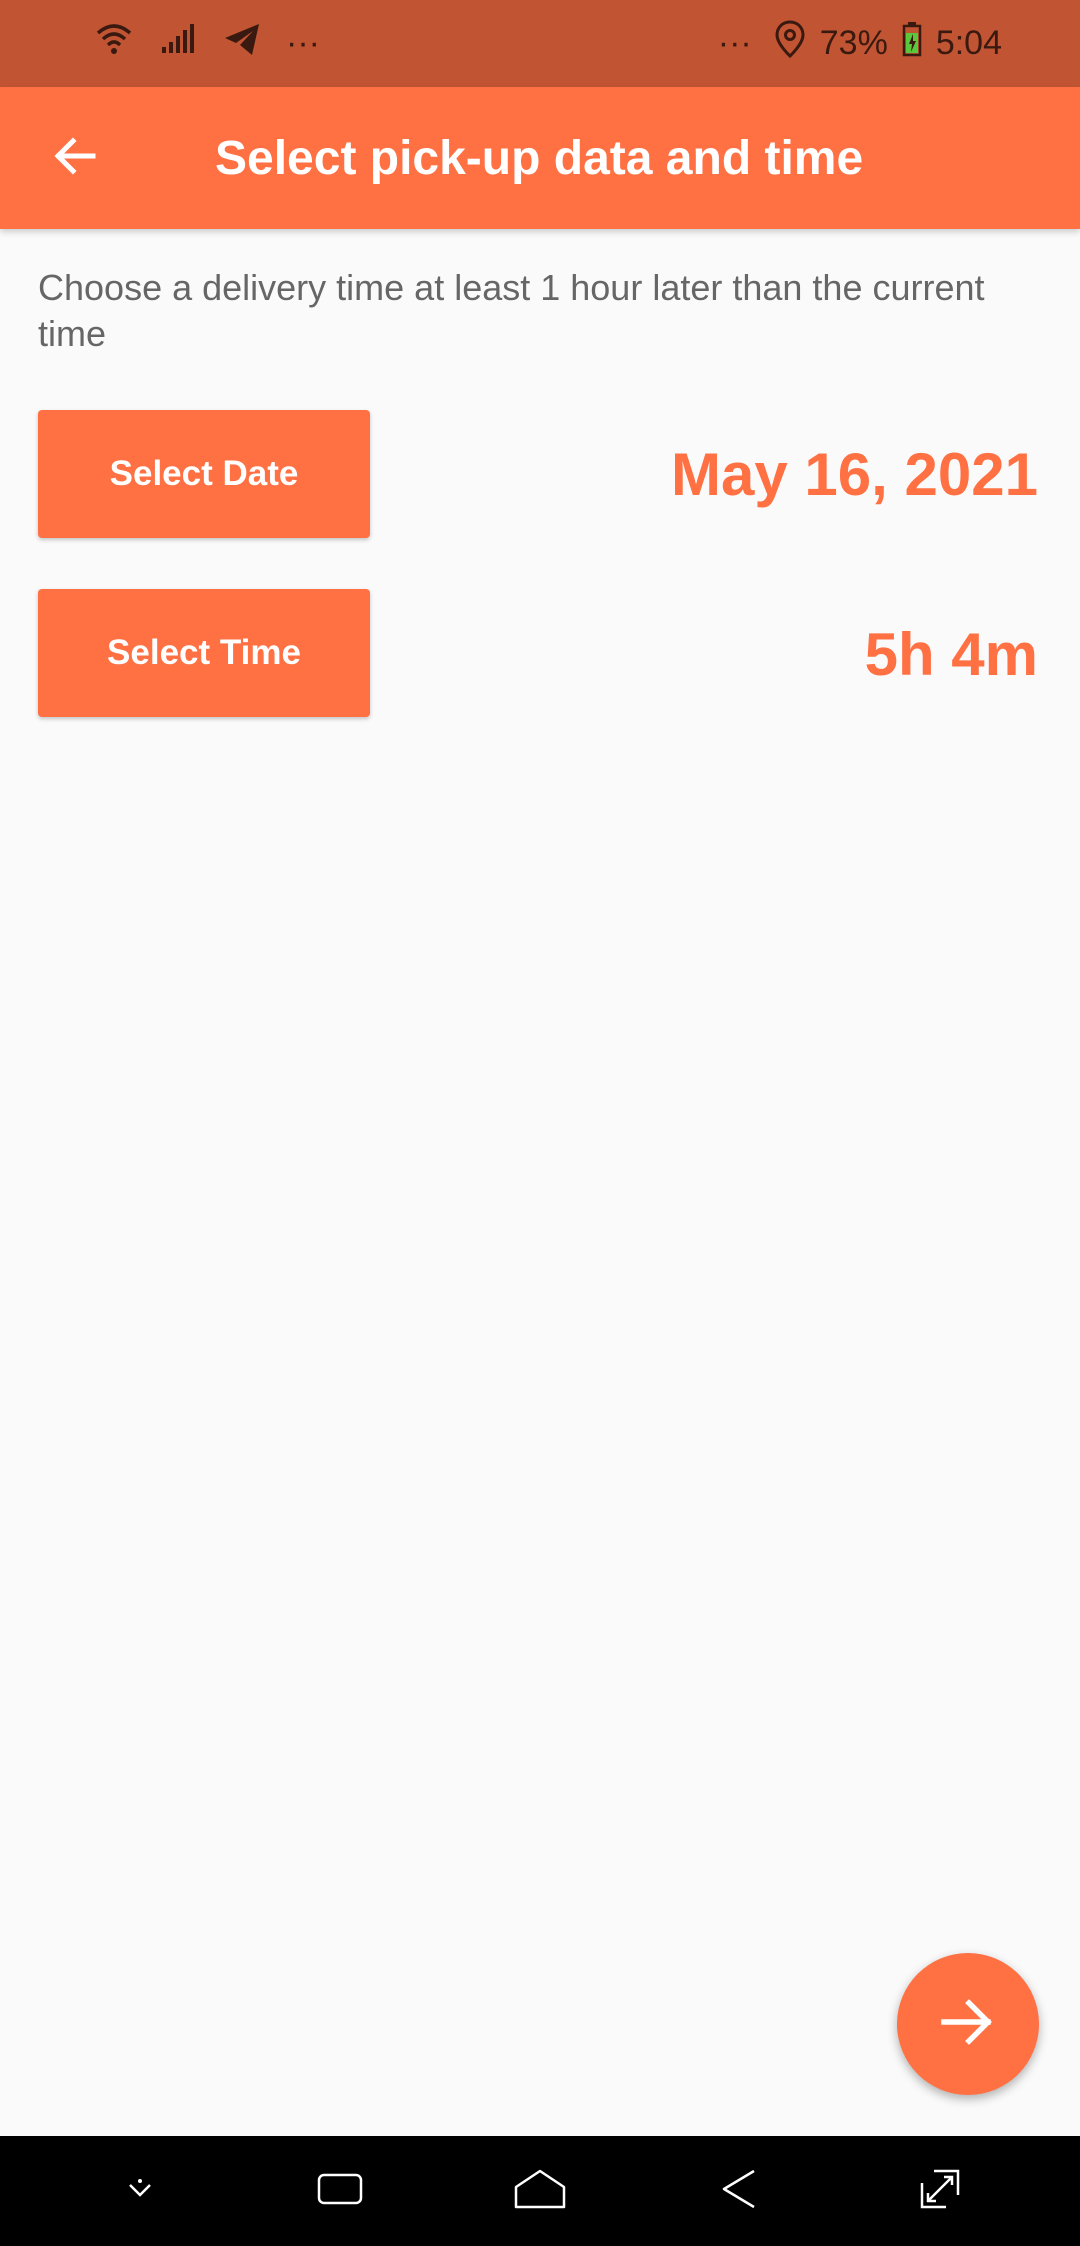 This screenshot has height=2246, width=1080. Describe the element at coordinates (204, 474) in the screenshot. I see `select-date-button: Select Date` at that location.